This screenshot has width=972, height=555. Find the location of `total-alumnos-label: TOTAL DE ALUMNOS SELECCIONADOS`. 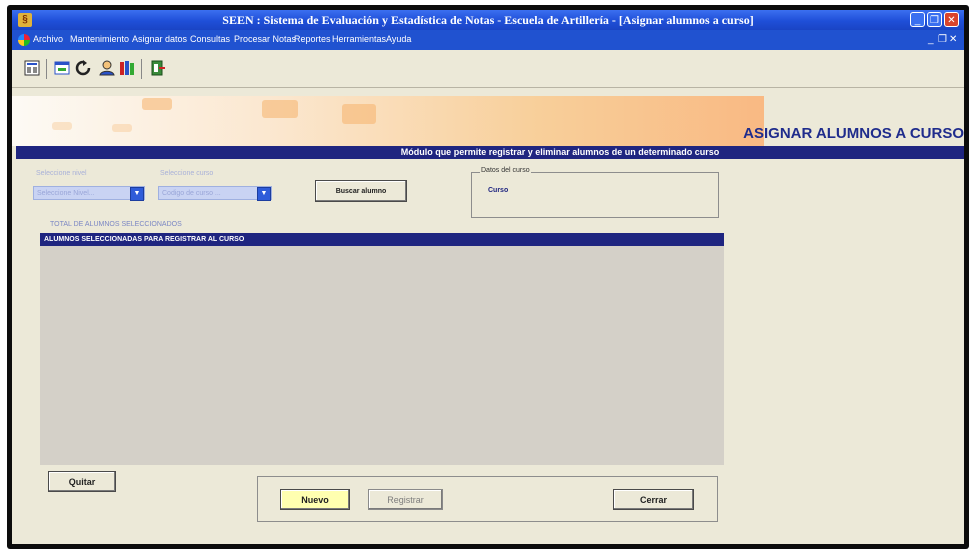

total-alumnos-label: TOTAL DE ALUMNOS SELECCIONADOS is located at coordinates (116, 224).